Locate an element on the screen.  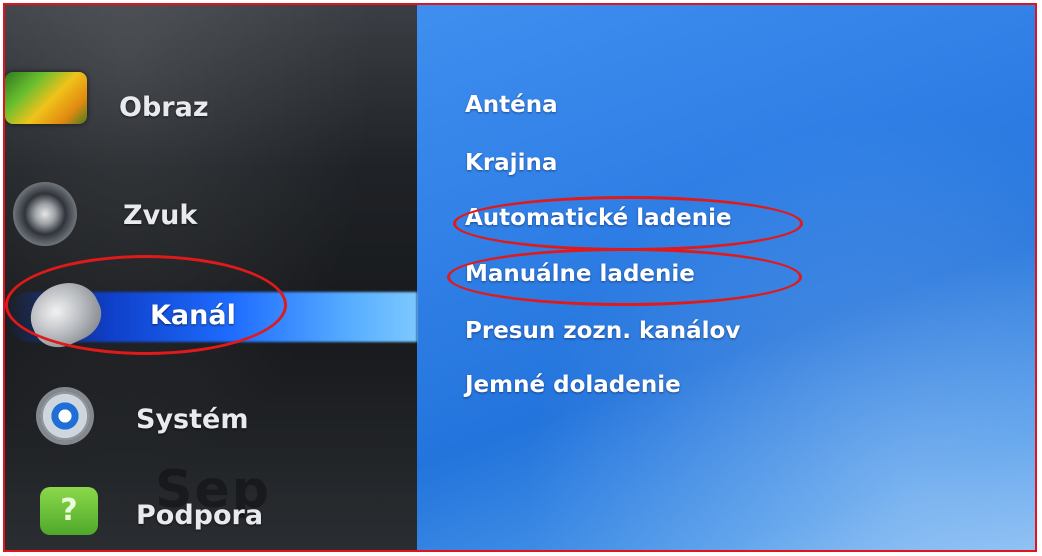
menu-item-kanal: Kanál is located at coordinates (211, 315).